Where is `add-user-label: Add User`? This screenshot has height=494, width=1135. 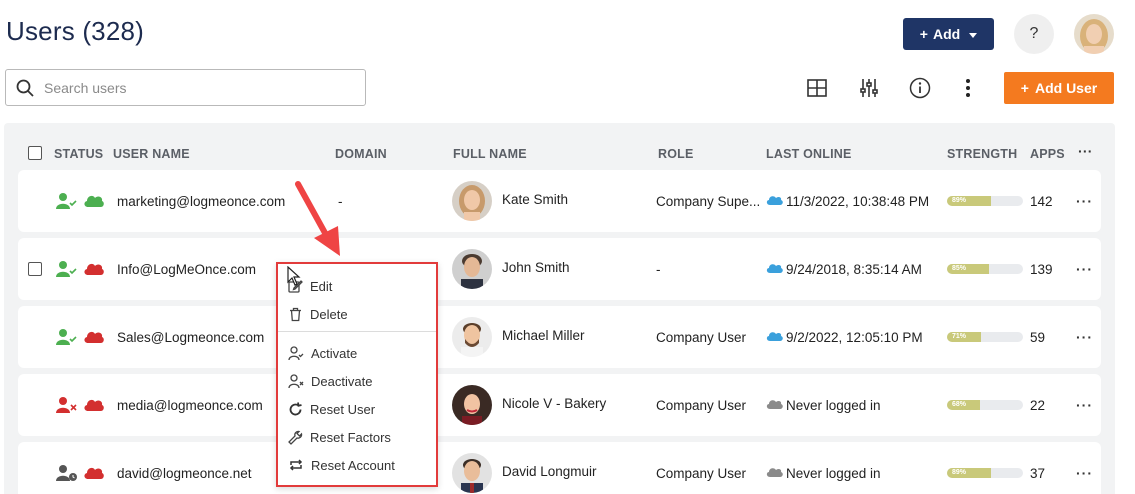
add-user-label: Add User is located at coordinates (1066, 88).